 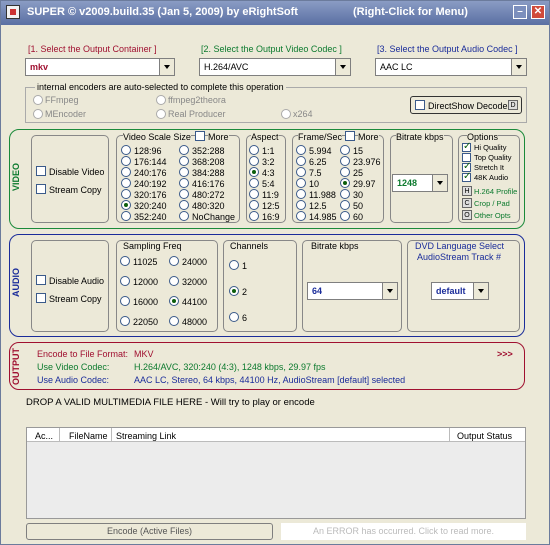 I want to click on aspect-label: 16:9, so click(x=271, y=217).